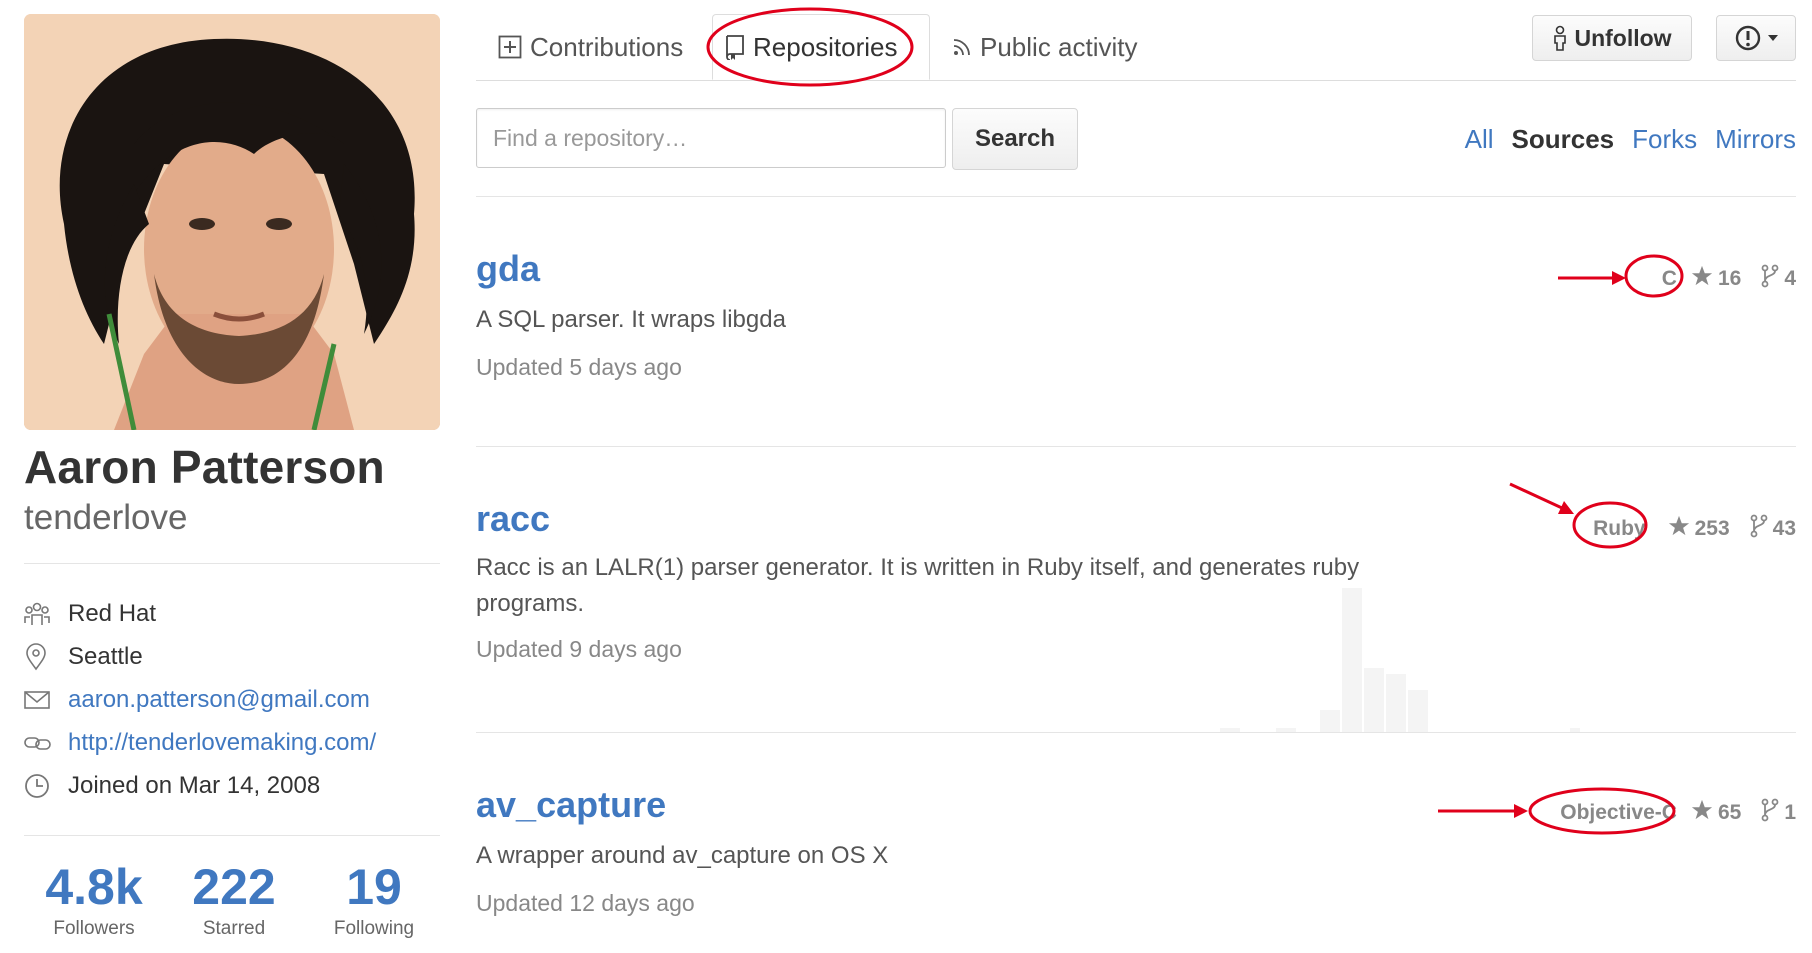 Image resolution: width=1812 pixels, height=953 pixels. What do you see at coordinates (46, 614) in the screenshot?
I see `organization-icon` at bounding box center [46, 614].